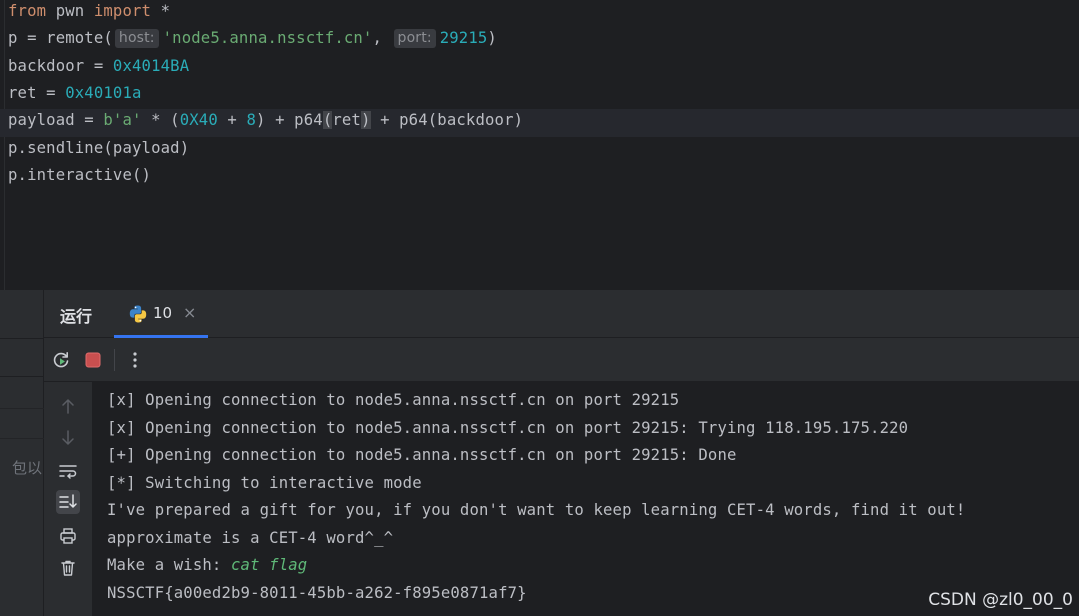  I want to click on code-token: ,, so click(382, 38).